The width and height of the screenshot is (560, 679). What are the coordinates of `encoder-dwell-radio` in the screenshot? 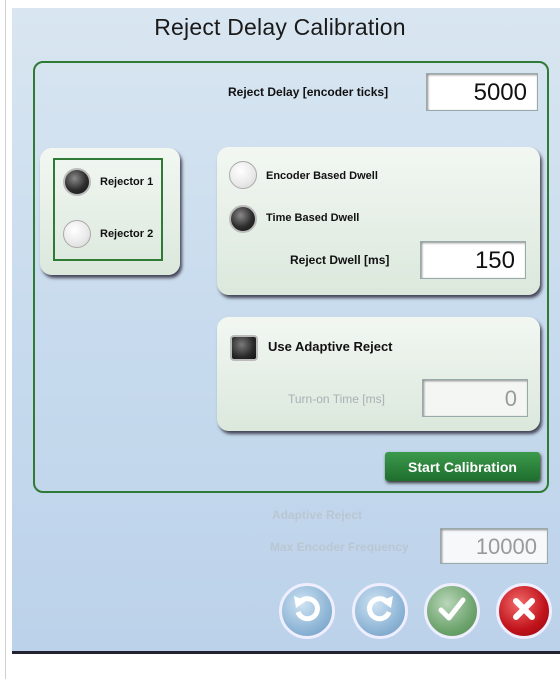 It's located at (243, 175).